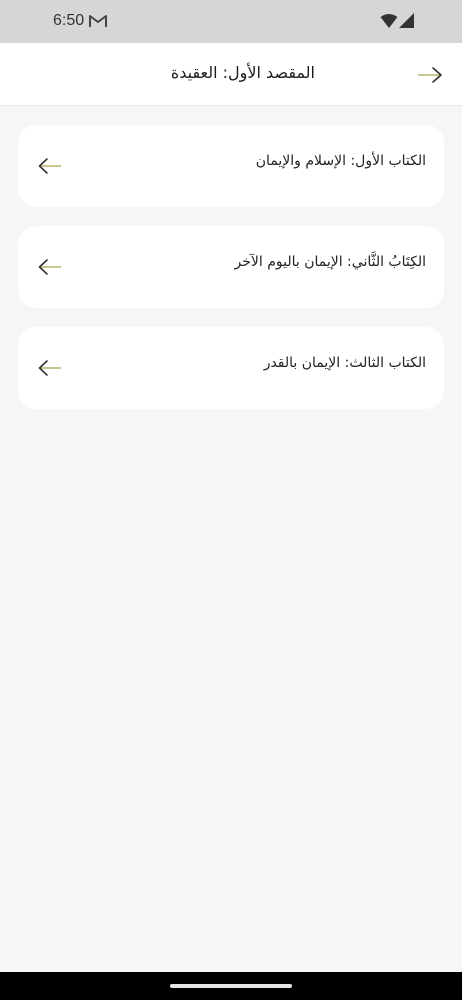 The height and width of the screenshot is (1000, 462). What do you see at coordinates (406, 20) in the screenshot?
I see `signal-icon` at bounding box center [406, 20].